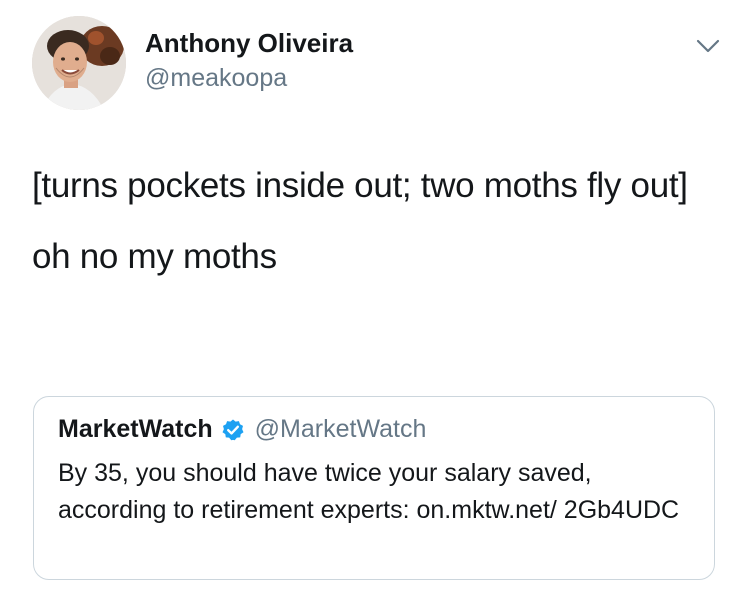 The width and height of the screenshot is (750, 589). Describe the element at coordinates (233, 429) in the screenshot. I see `verified-badge-icon` at that location.